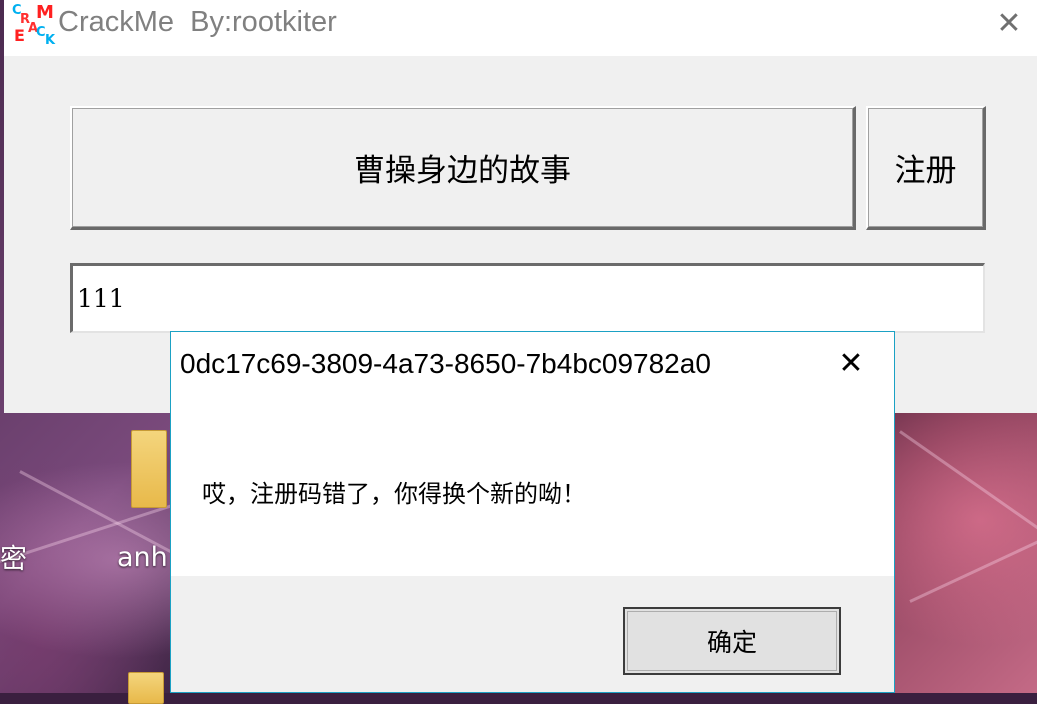 The image size is (1037, 704). What do you see at coordinates (445, 363) in the screenshot?
I see `message-box-title: 0dc17c69-3809-4a73-8650-7b4bc09782a0` at bounding box center [445, 363].